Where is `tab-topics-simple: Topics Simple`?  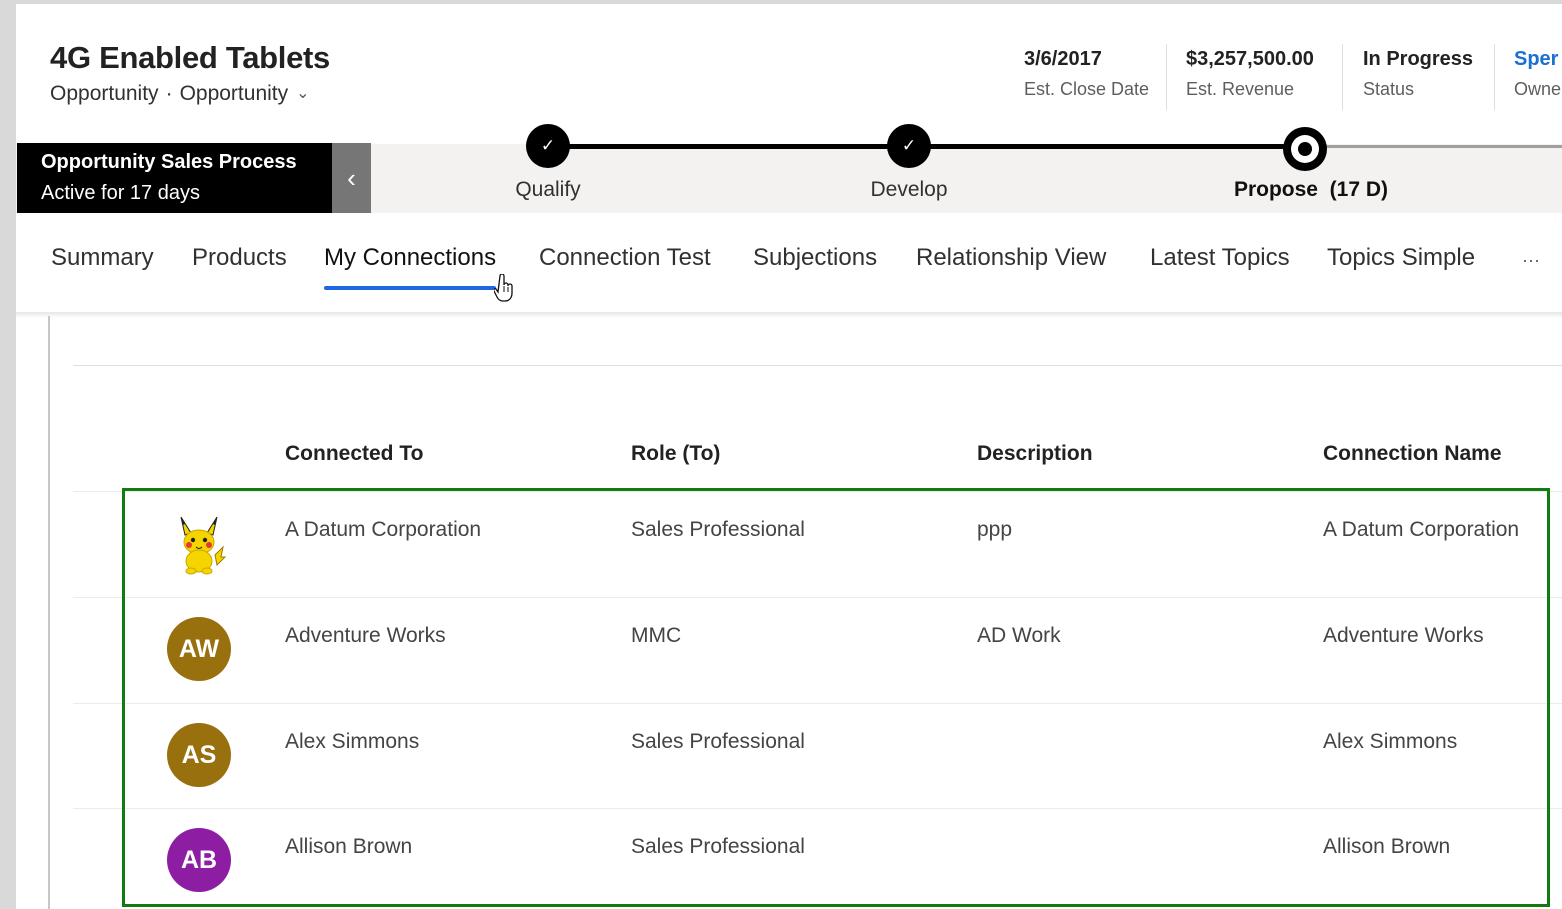
tab-topics-simple: Topics Simple is located at coordinates (1401, 258).